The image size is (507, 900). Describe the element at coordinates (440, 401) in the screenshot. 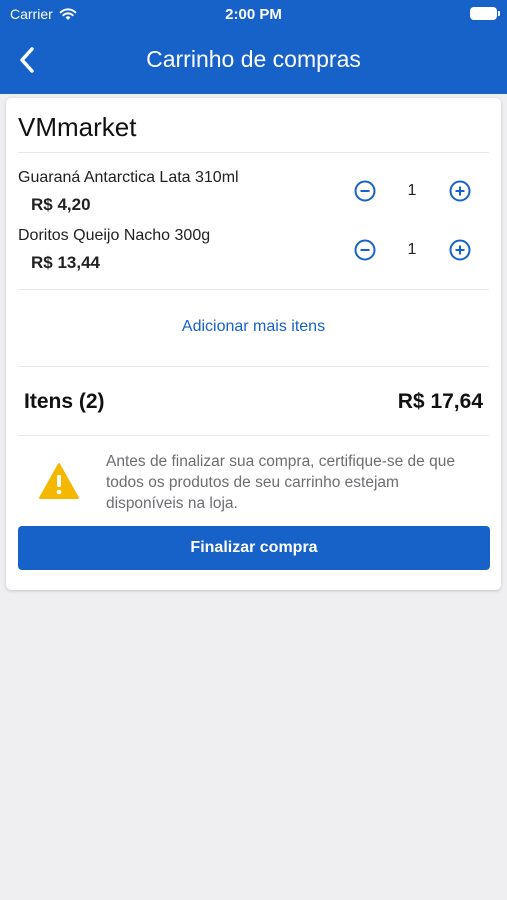

I see `cart-total: R$ 17,64` at that location.